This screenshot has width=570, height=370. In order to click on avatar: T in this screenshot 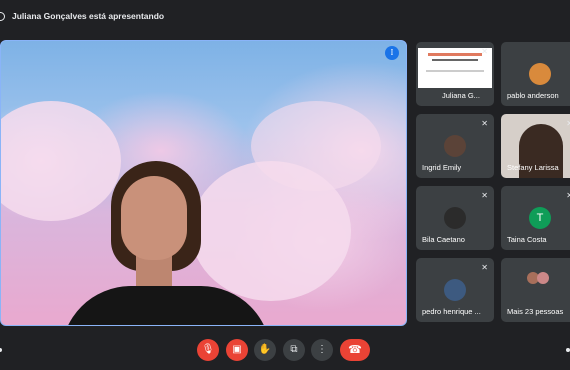, I will do `click(540, 218)`.